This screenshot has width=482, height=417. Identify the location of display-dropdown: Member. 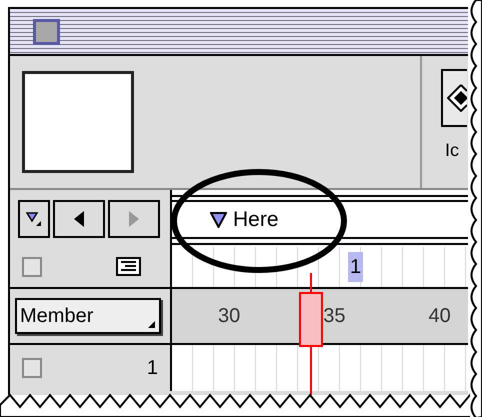
(88, 316).